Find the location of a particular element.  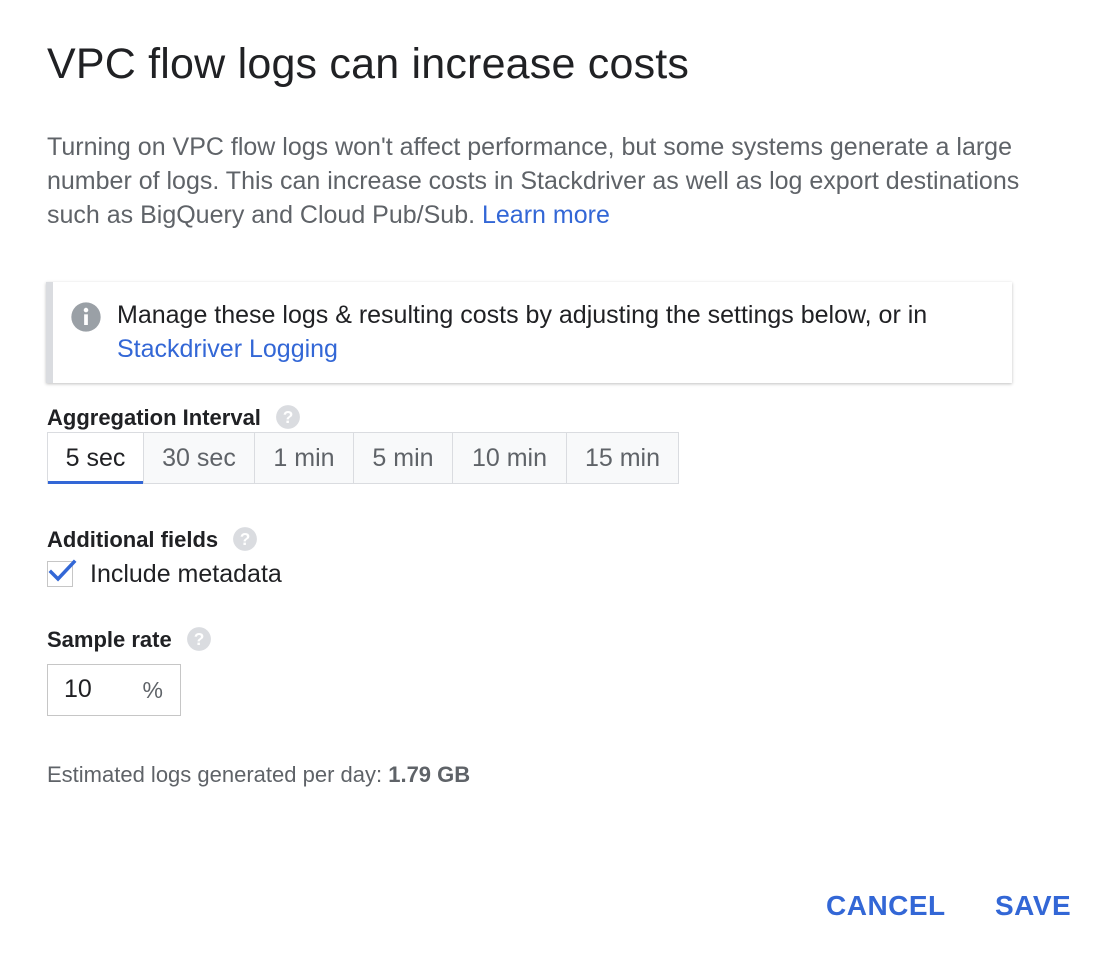

percent-unit: % is located at coordinates (152, 690).